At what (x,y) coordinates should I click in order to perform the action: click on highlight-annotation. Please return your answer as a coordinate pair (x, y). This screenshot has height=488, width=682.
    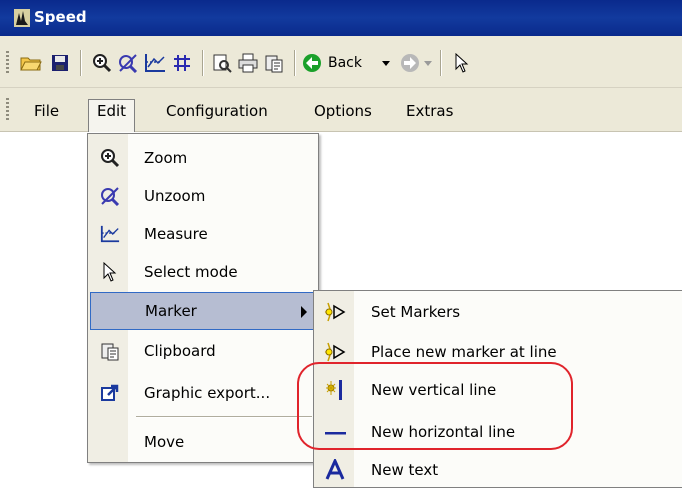
    Looking at the image, I should click on (435, 406).